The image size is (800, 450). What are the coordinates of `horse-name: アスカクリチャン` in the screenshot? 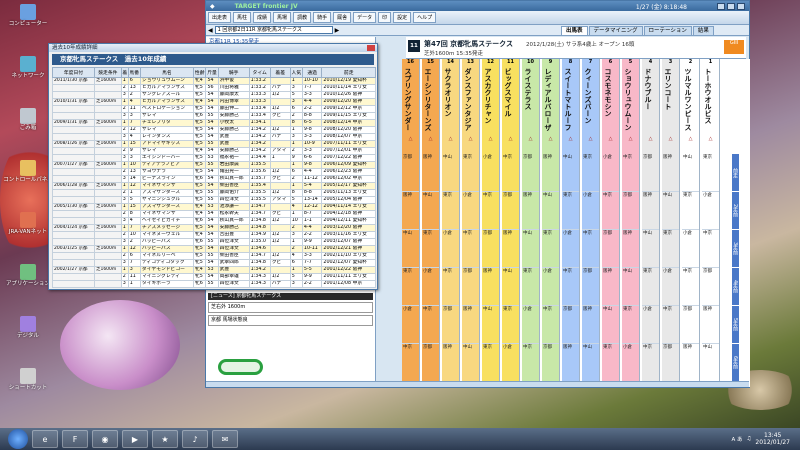 It's located at (488, 101).